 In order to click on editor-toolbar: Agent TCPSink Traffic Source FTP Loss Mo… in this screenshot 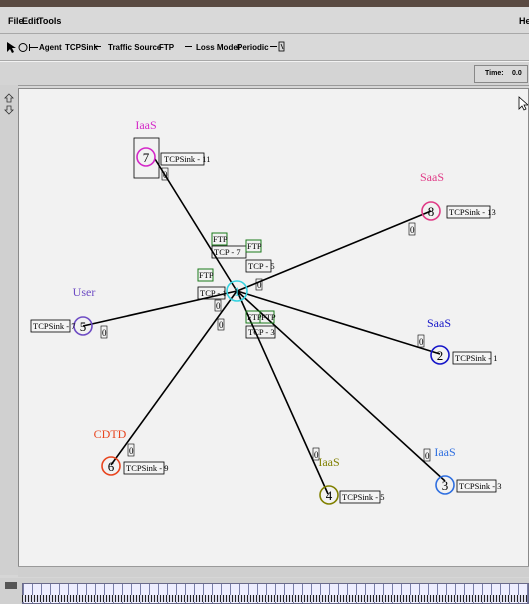, I will do `click(264, 47)`.